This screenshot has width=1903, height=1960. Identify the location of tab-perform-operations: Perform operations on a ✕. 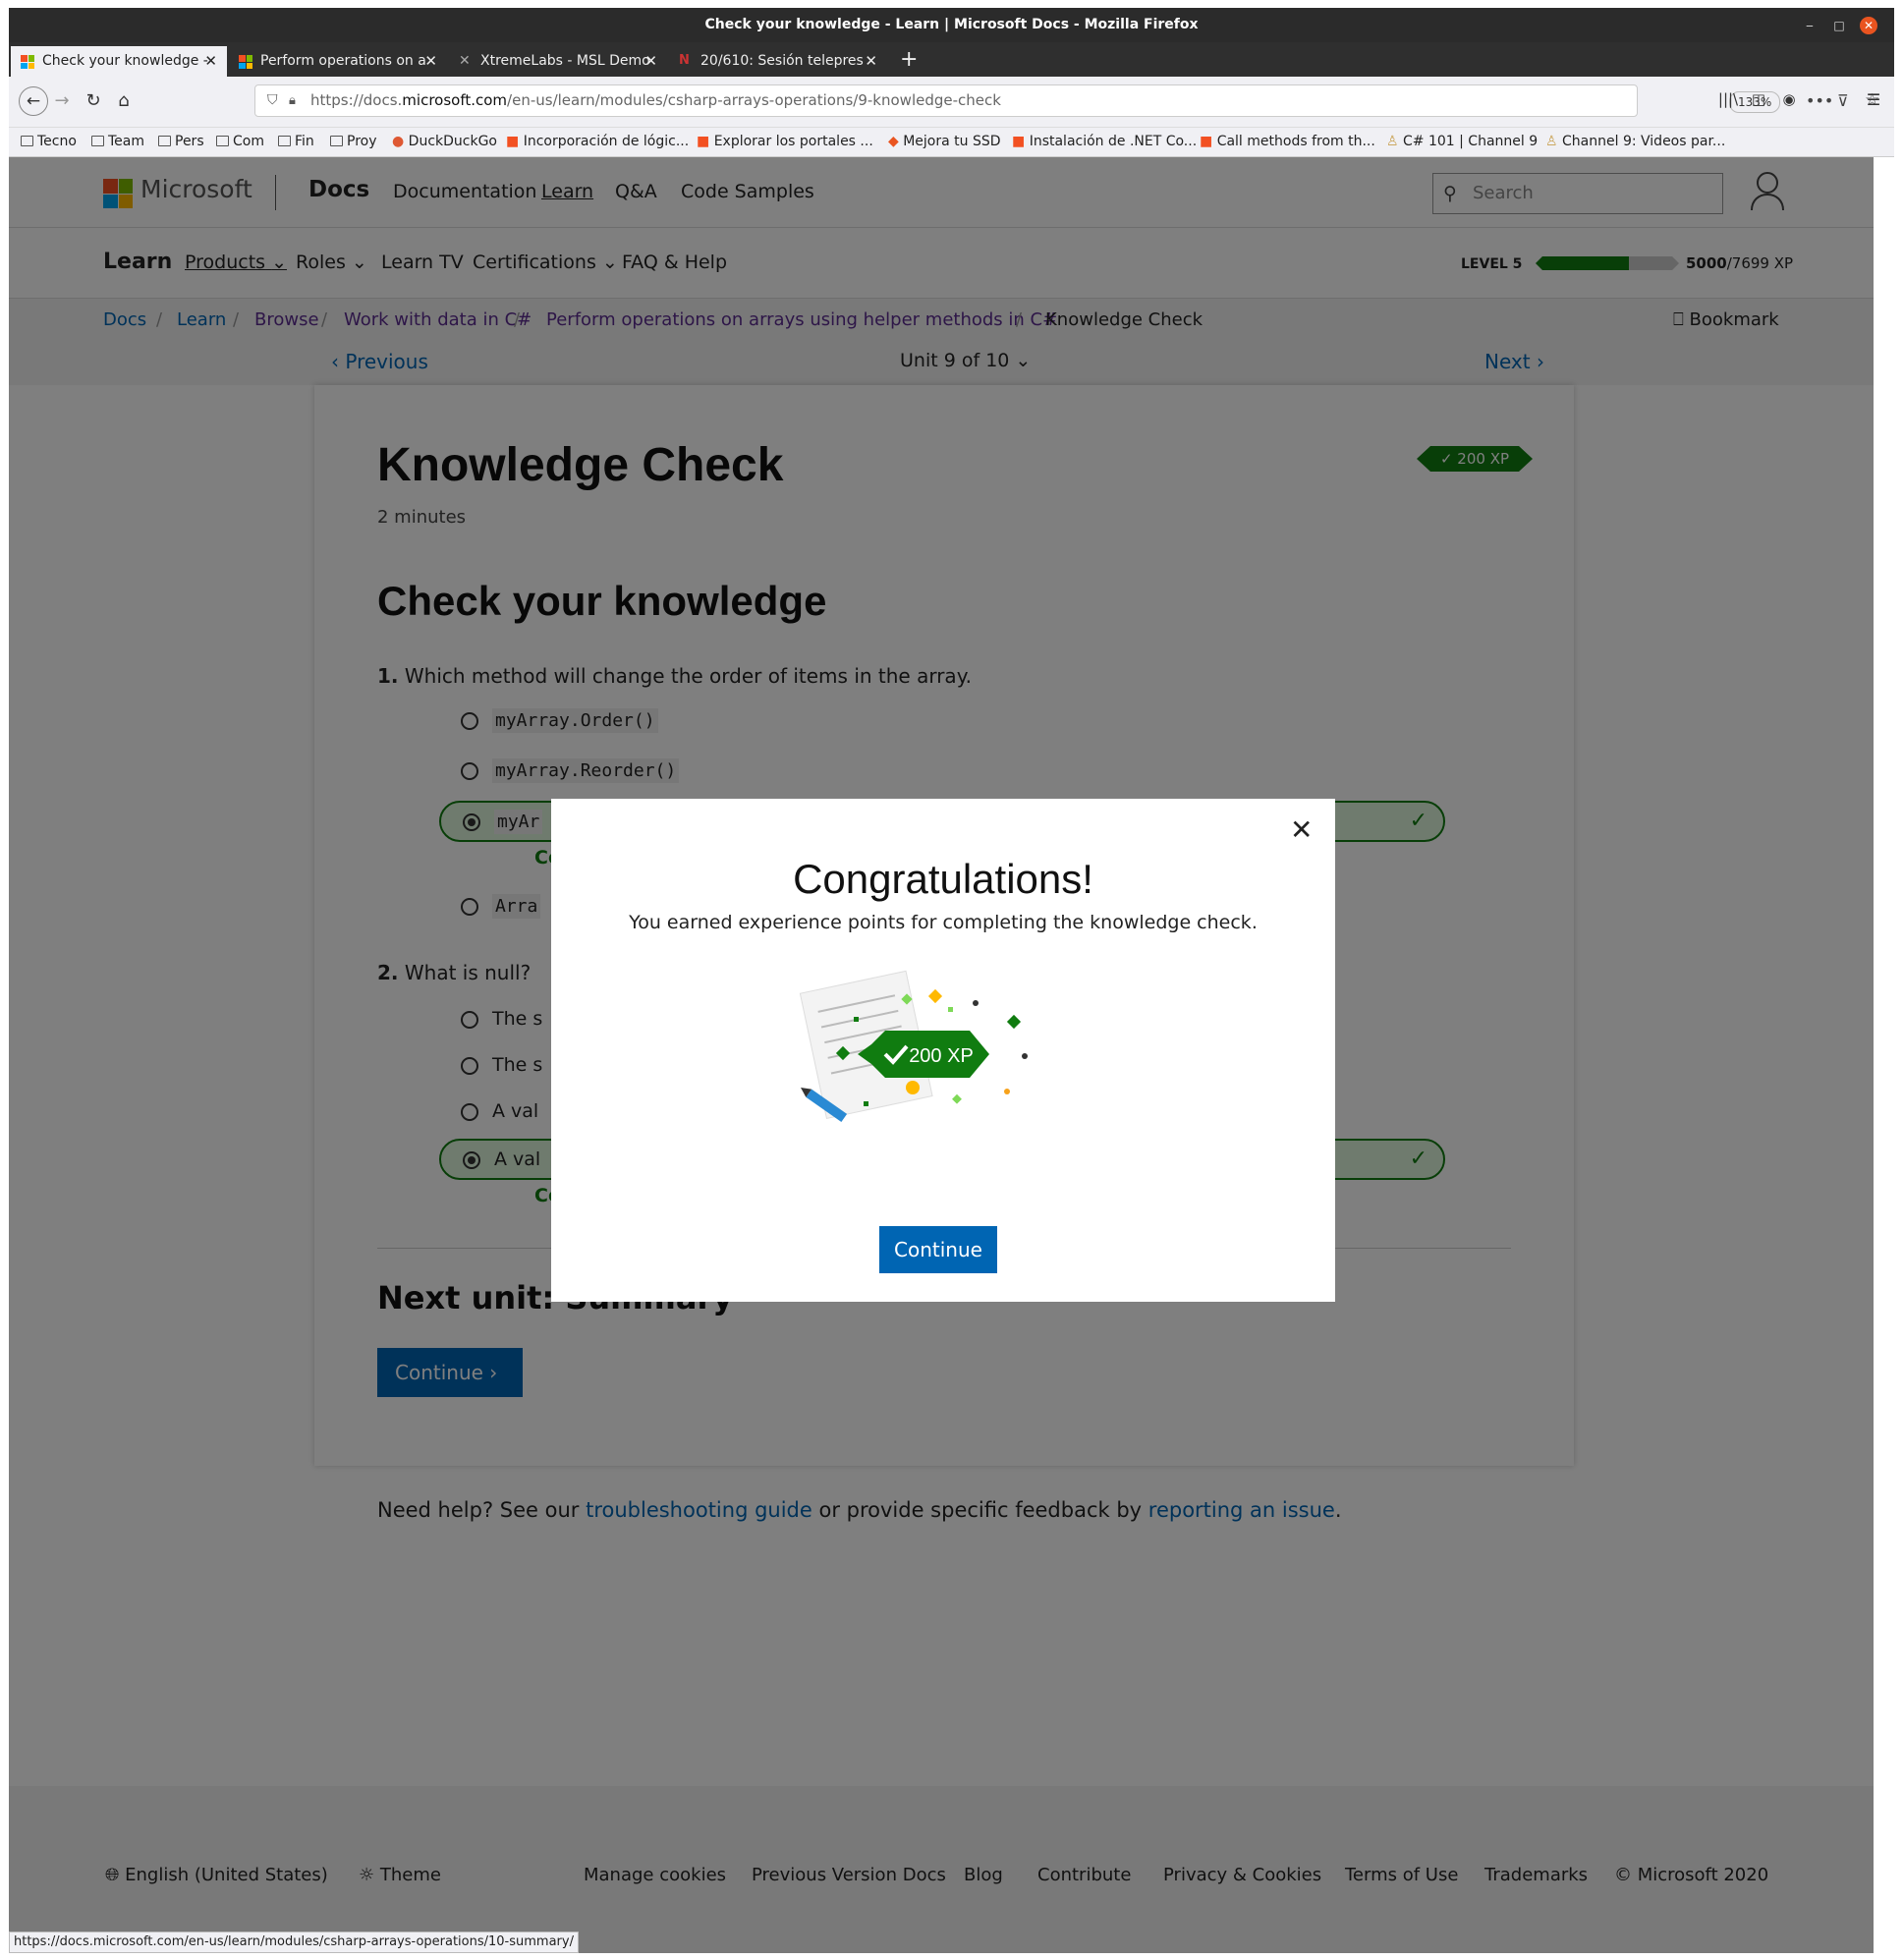
(338, 61).